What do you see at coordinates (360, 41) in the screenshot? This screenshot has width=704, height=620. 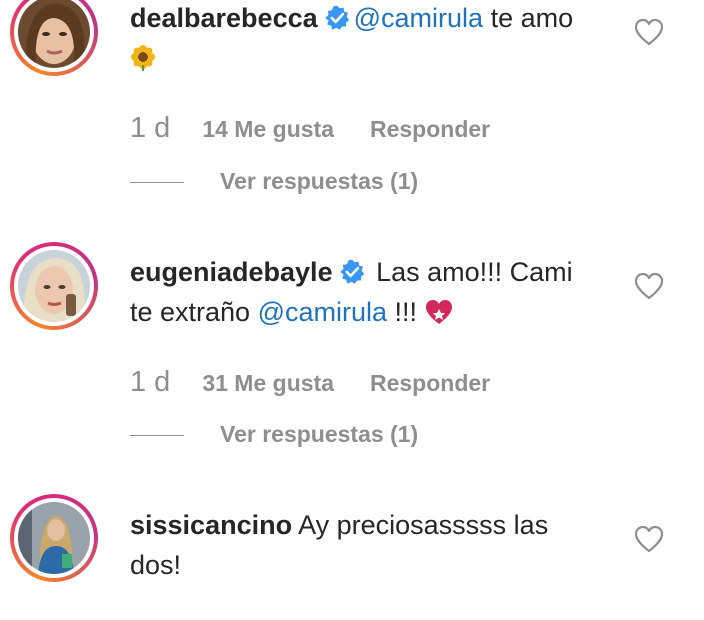 I see `comment-text: dealbarebecca @camirula te amo` at bounding box center [360, 41].